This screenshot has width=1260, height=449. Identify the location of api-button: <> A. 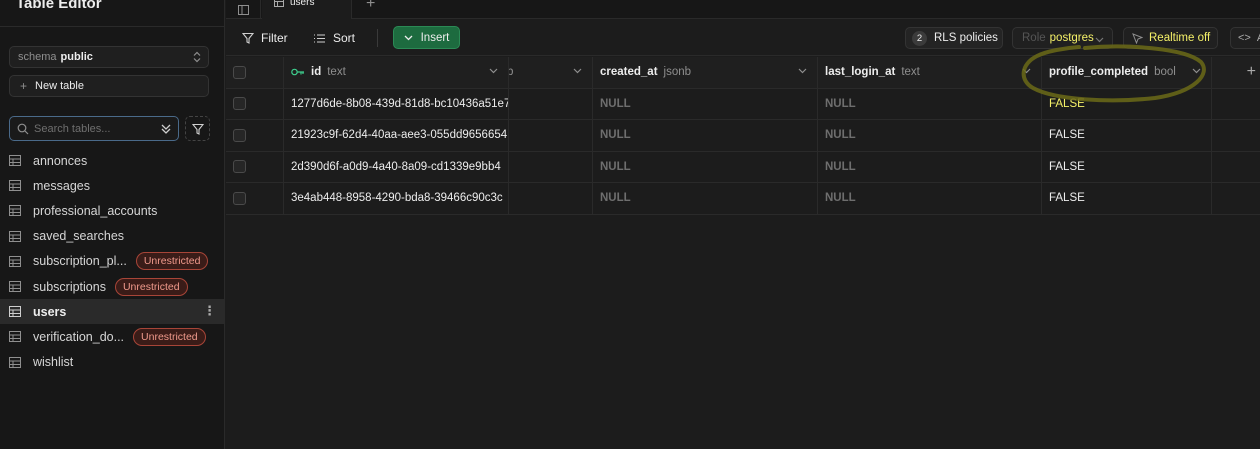
(1245, 38).